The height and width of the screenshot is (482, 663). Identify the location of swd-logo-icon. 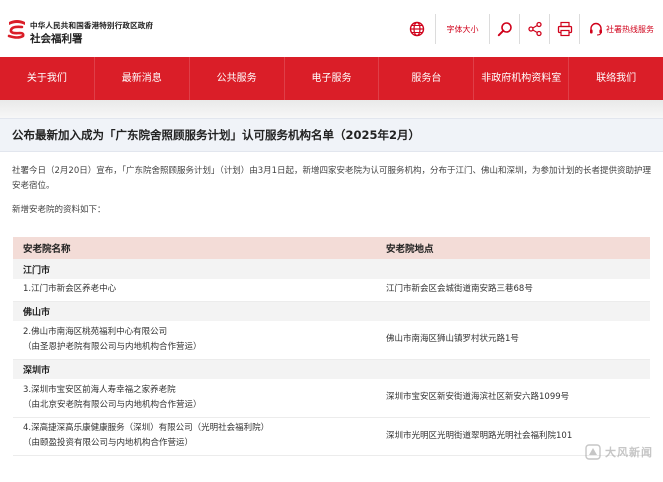
(17, 29).